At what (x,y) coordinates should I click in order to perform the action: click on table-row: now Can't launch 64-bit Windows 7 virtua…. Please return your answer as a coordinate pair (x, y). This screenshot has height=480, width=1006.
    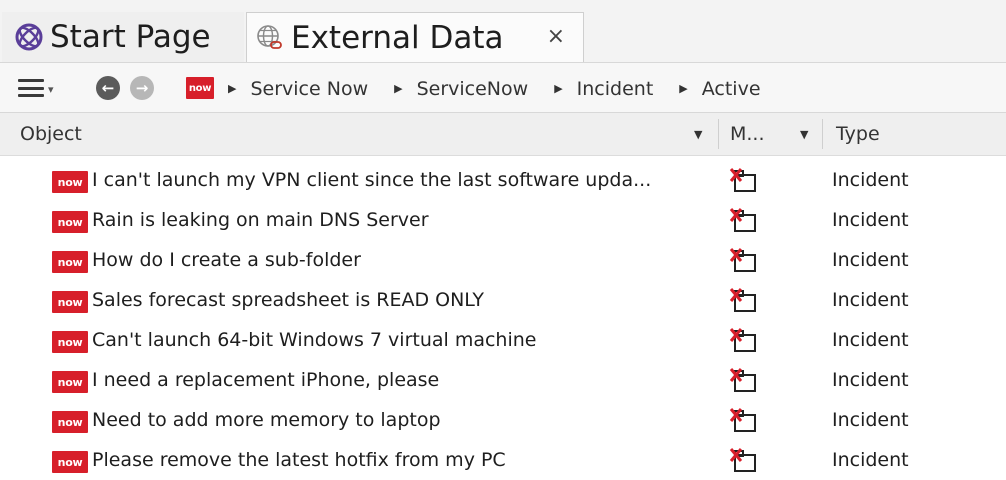
    Looking at the image, I should click on (503, 340).